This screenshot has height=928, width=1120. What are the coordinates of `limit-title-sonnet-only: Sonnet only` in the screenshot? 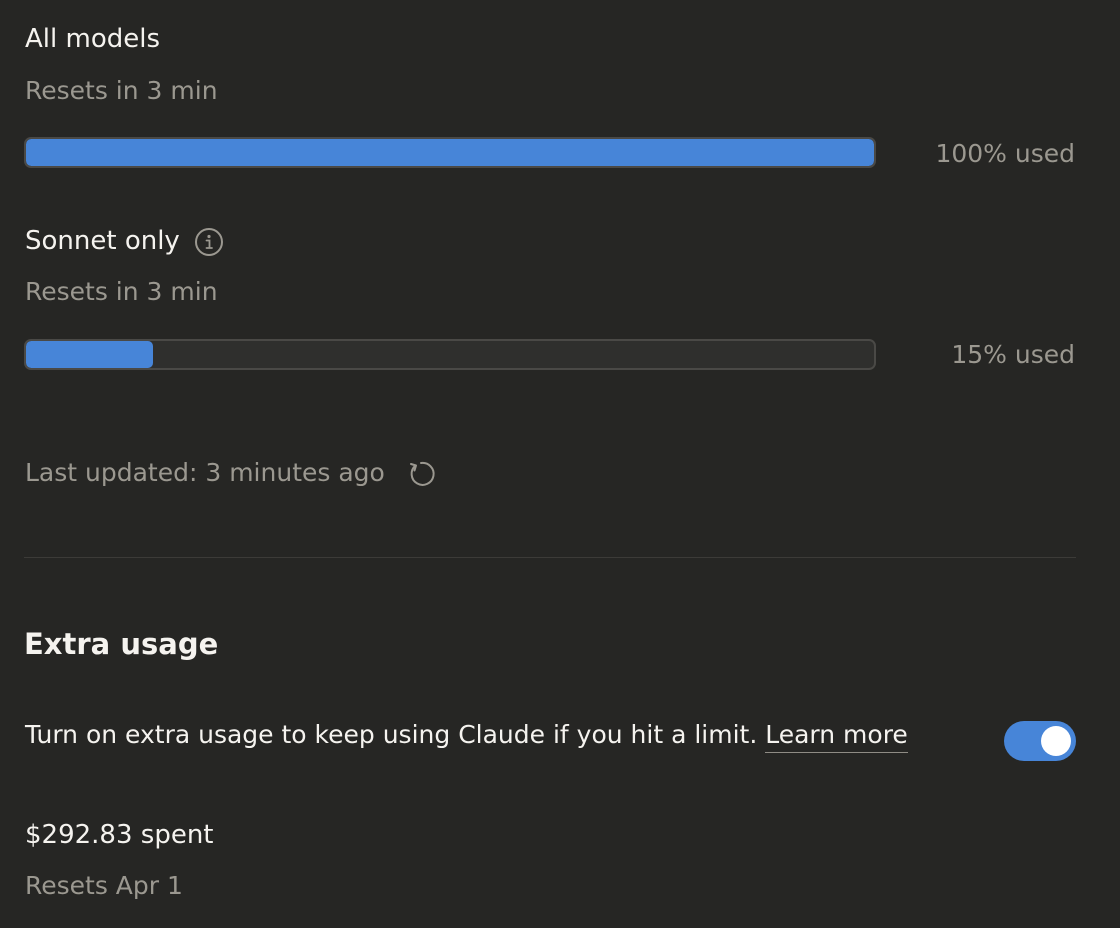 It's located at (102, 241).